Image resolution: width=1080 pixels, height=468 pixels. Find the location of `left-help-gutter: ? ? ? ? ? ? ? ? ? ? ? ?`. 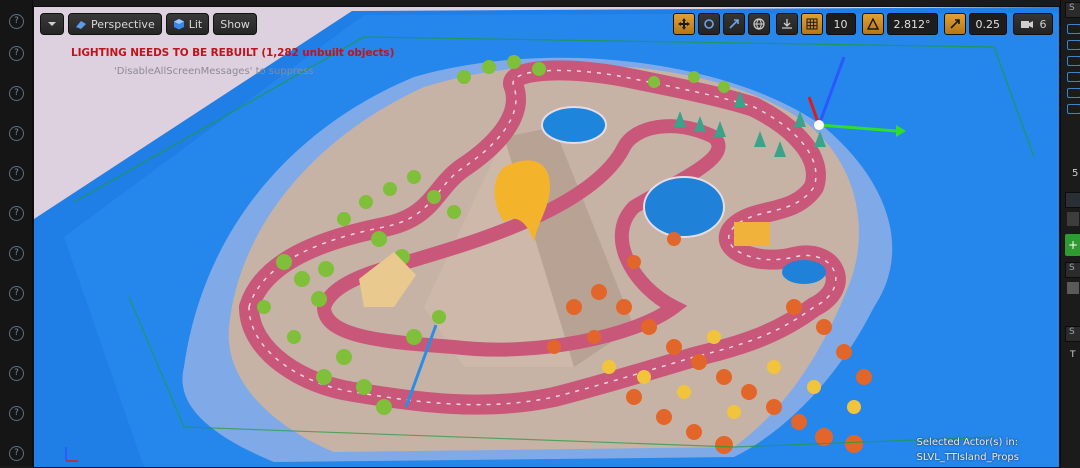

left-help-gutter: ? ? ? ? ? ? ? ? ? ? ? ? is located at coordinates (16, 233).